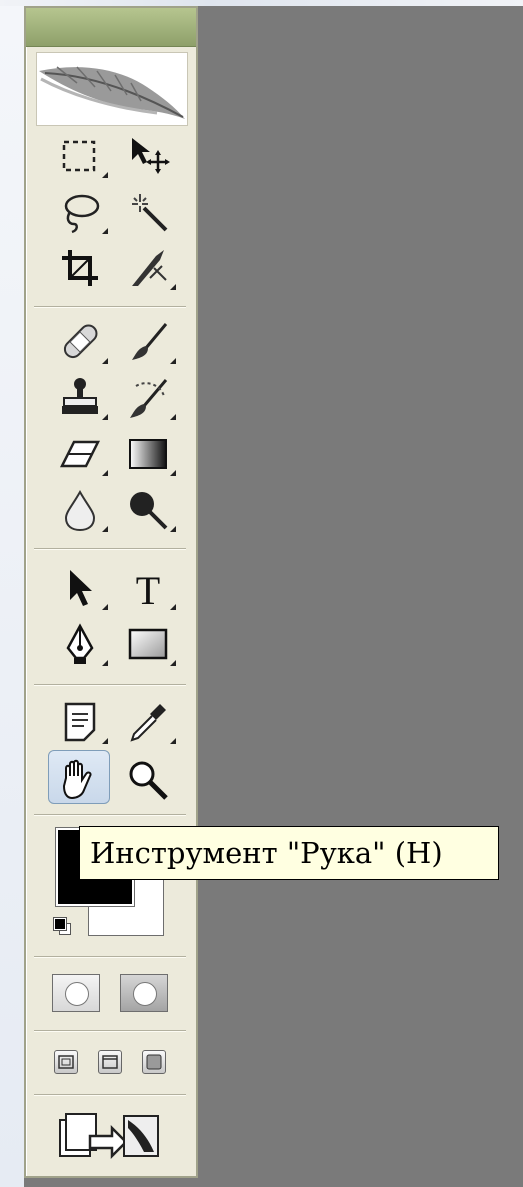 This screenshot has height=1187, width=523. I want to click on full-screen-icon, so click(154, 1062).